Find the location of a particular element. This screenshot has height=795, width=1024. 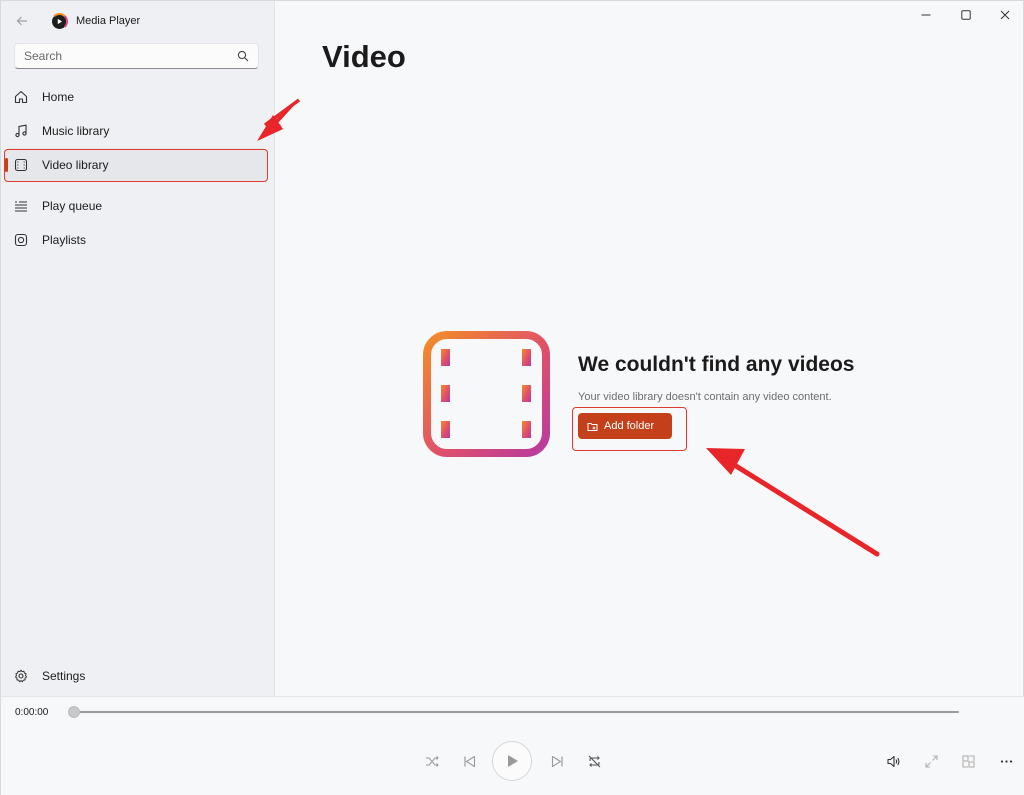

sidebar-item-music-library: Music library is located at coordinates (136, 131).